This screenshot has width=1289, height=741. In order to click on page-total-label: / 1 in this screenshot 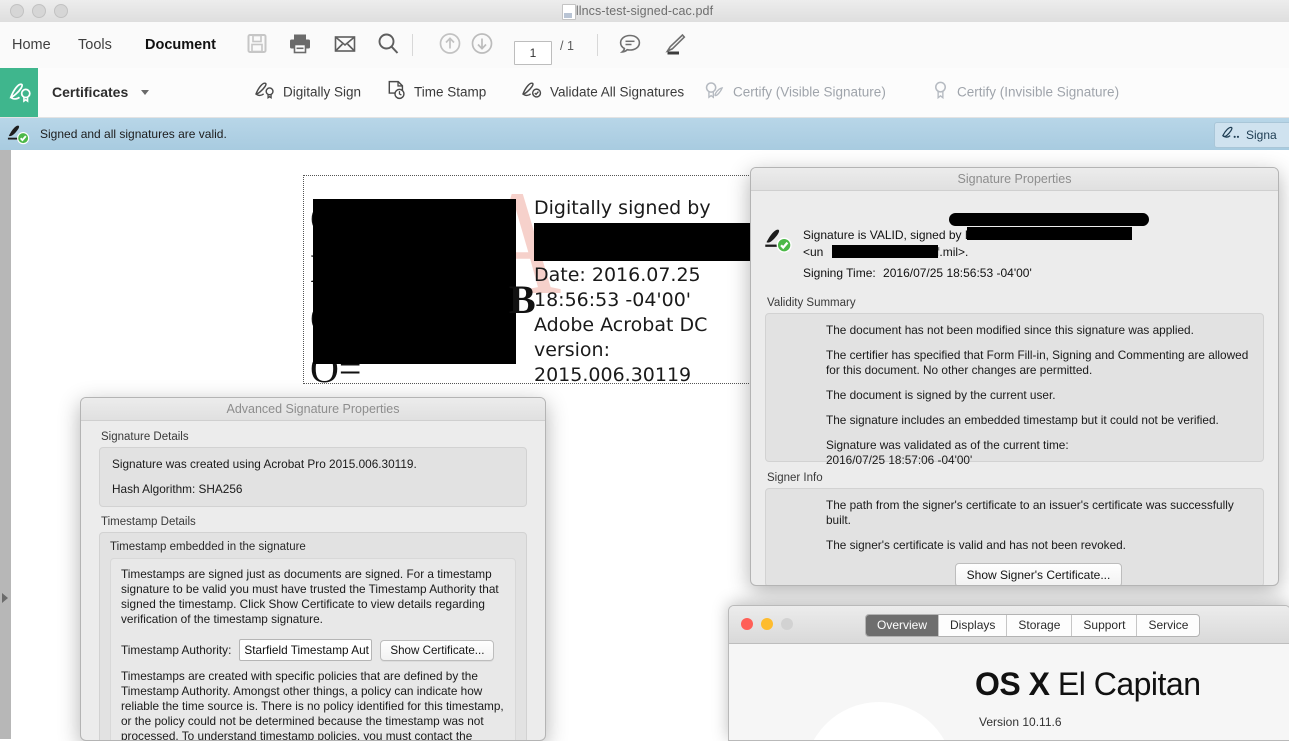, I will do `click(567, 46)`.